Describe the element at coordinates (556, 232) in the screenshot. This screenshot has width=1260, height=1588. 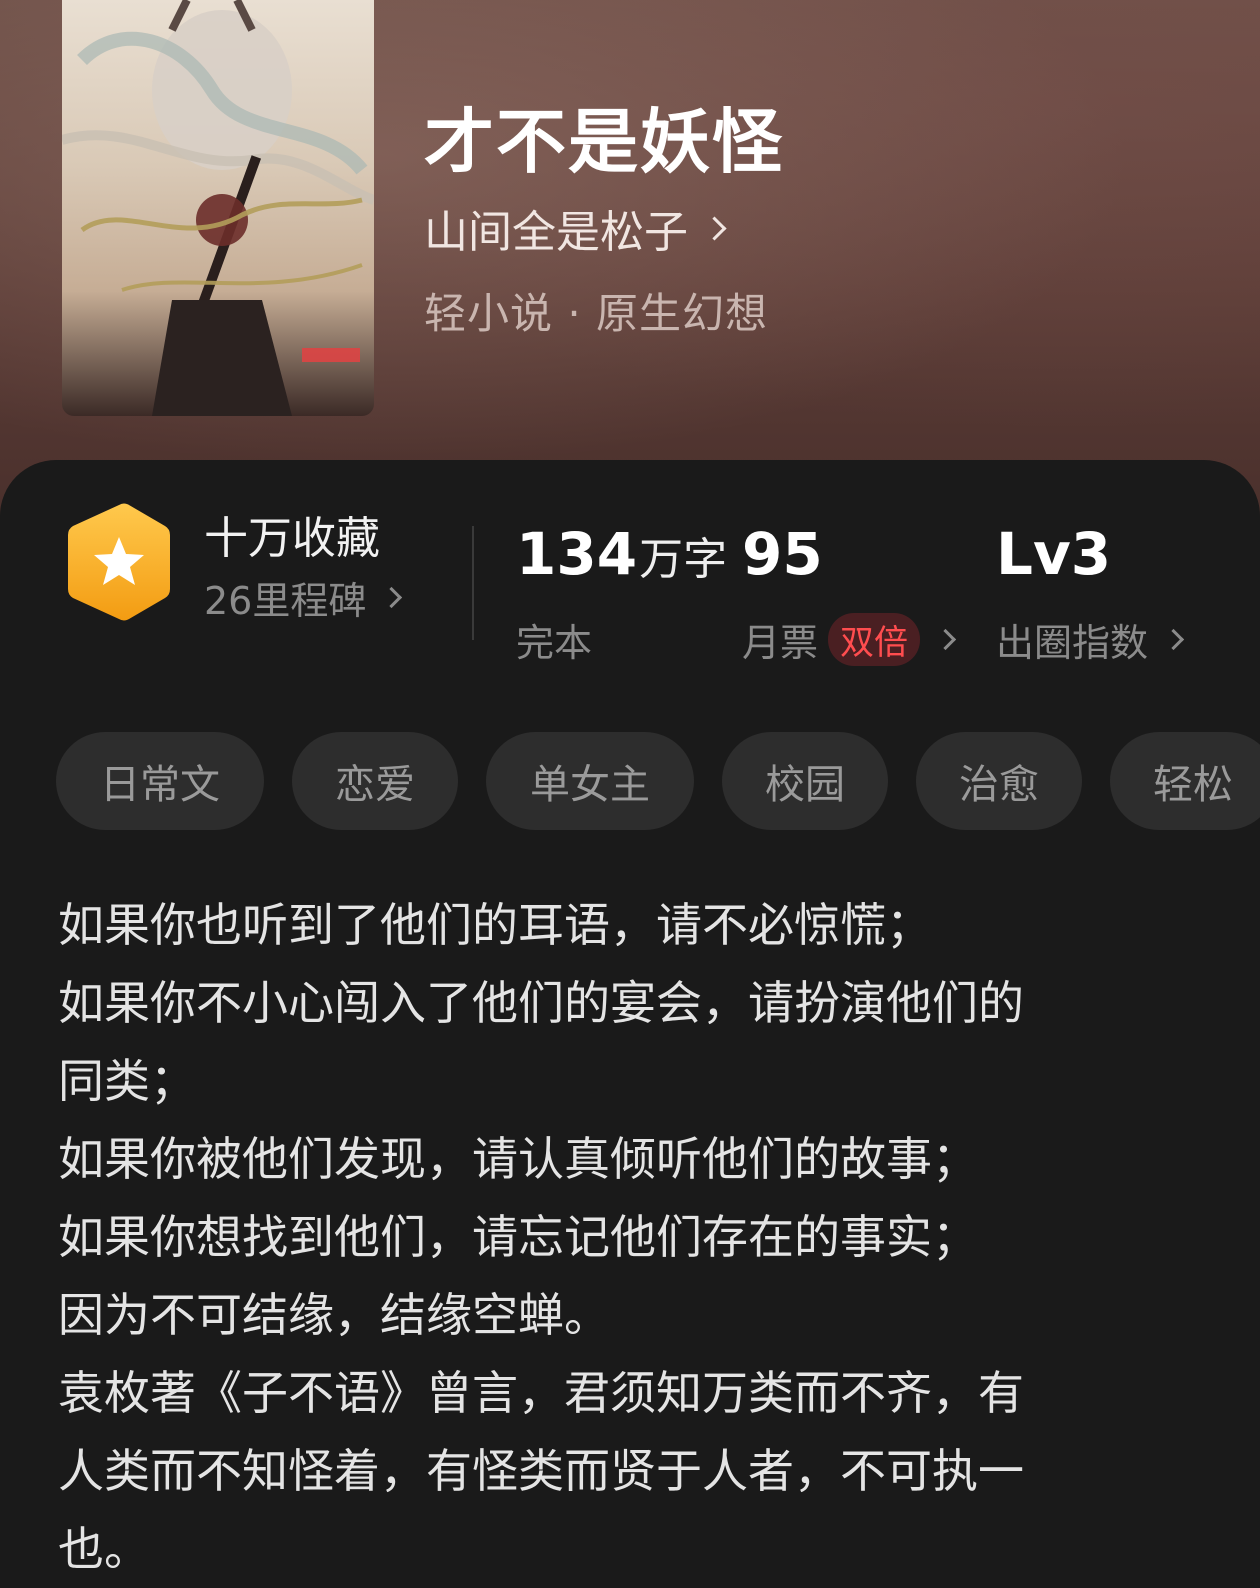
I see `author-name: 山间全是松子` at that location.